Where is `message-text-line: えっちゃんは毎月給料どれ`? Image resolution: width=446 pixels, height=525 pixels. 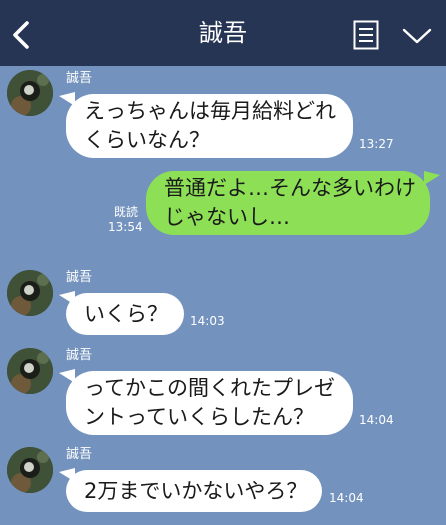 message-text-line: えっちゃんは毎月給料どれ is located at coordinates (210, 111).